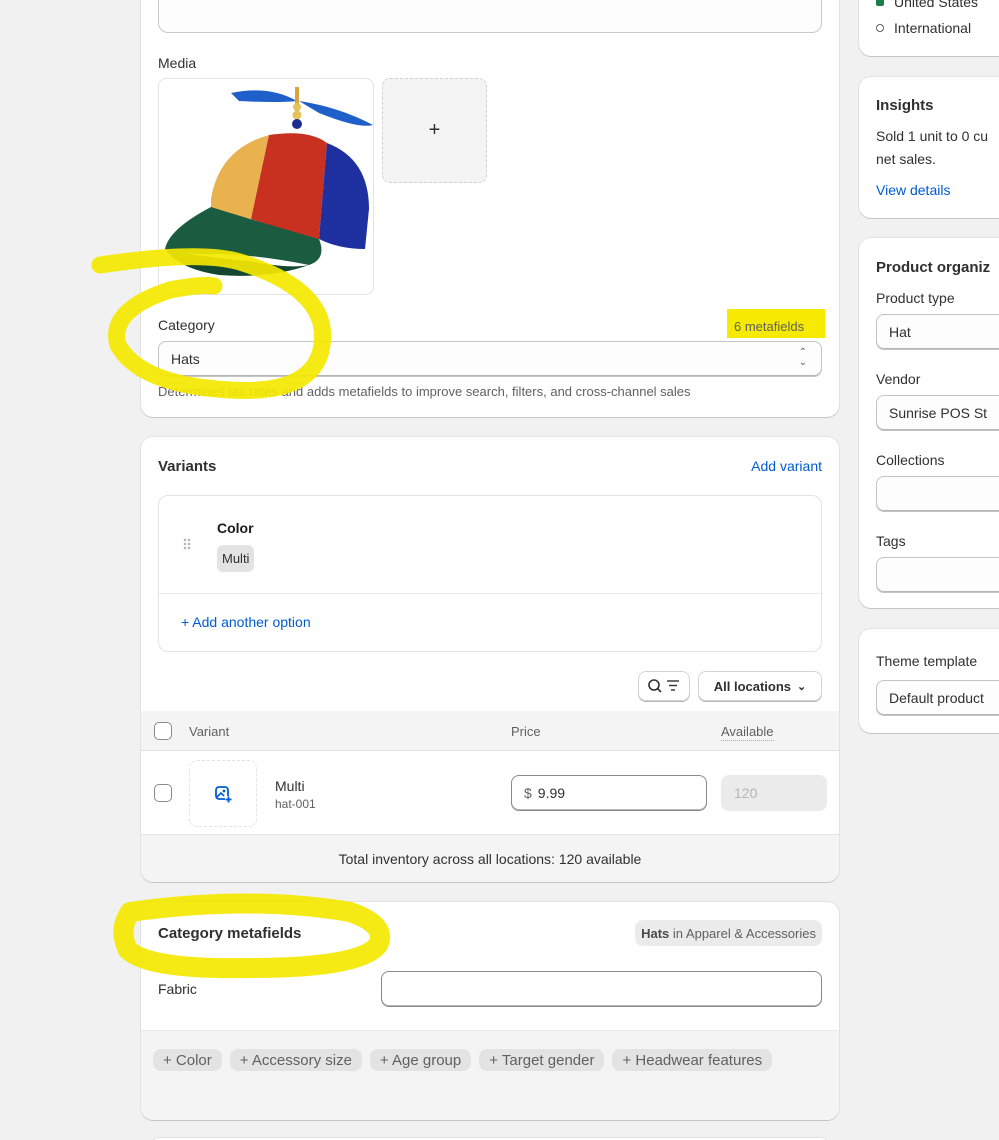 Image resolution: width=999 pixels, height=1140 pixels. Describe the element at coordinates (163, 793) in the screenshot. I see `variant-checkbox` at that location.